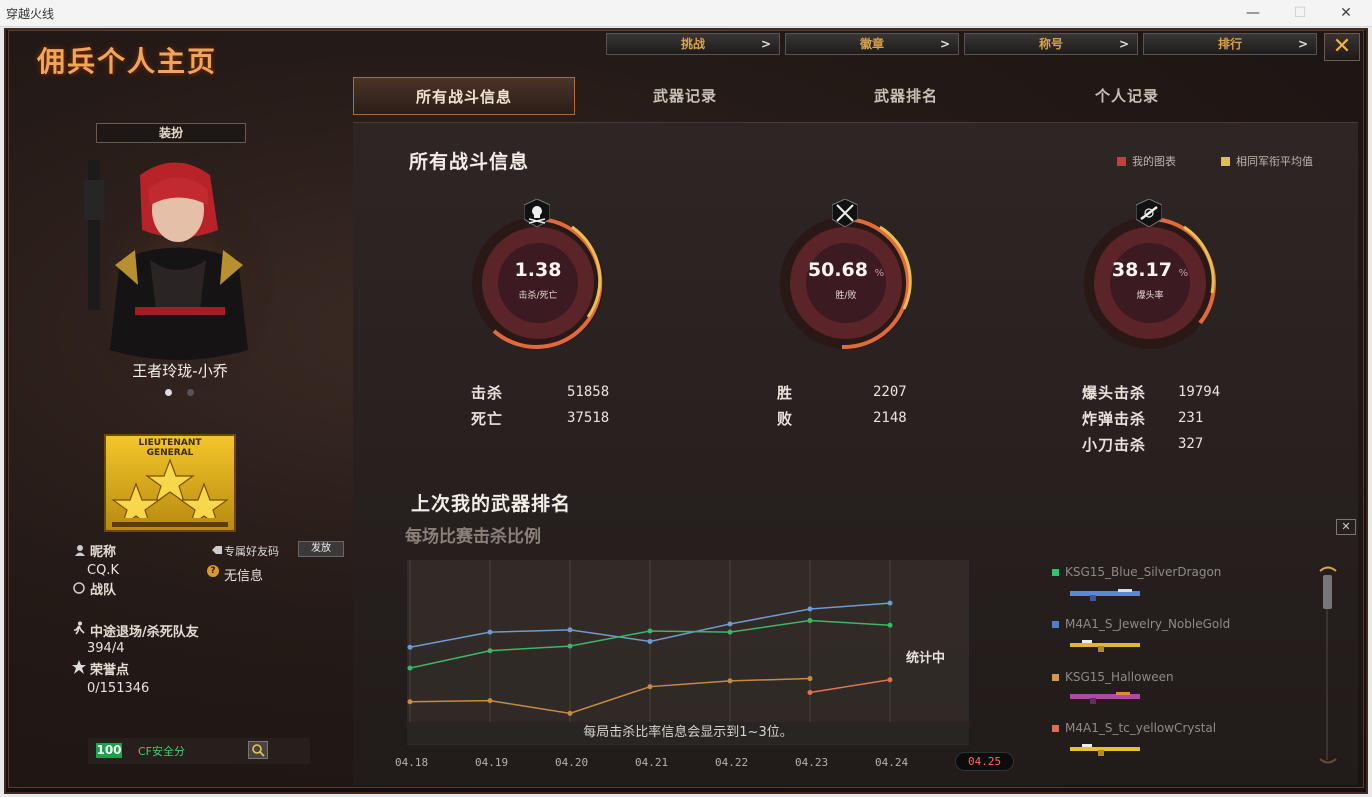 This screenshot has width=1372, height=797. What do you see at coordinates (170, 443) in the screenshot?
I see `rank-text-1: LIEUTENANT` at bounding box center [170, 443].